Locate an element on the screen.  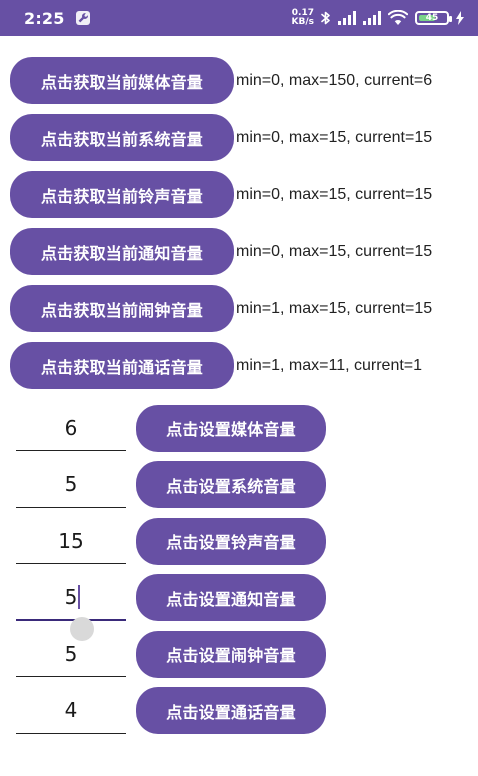
set-notification-row: 点击设置通知音量 is located at coordinates (239, 605).